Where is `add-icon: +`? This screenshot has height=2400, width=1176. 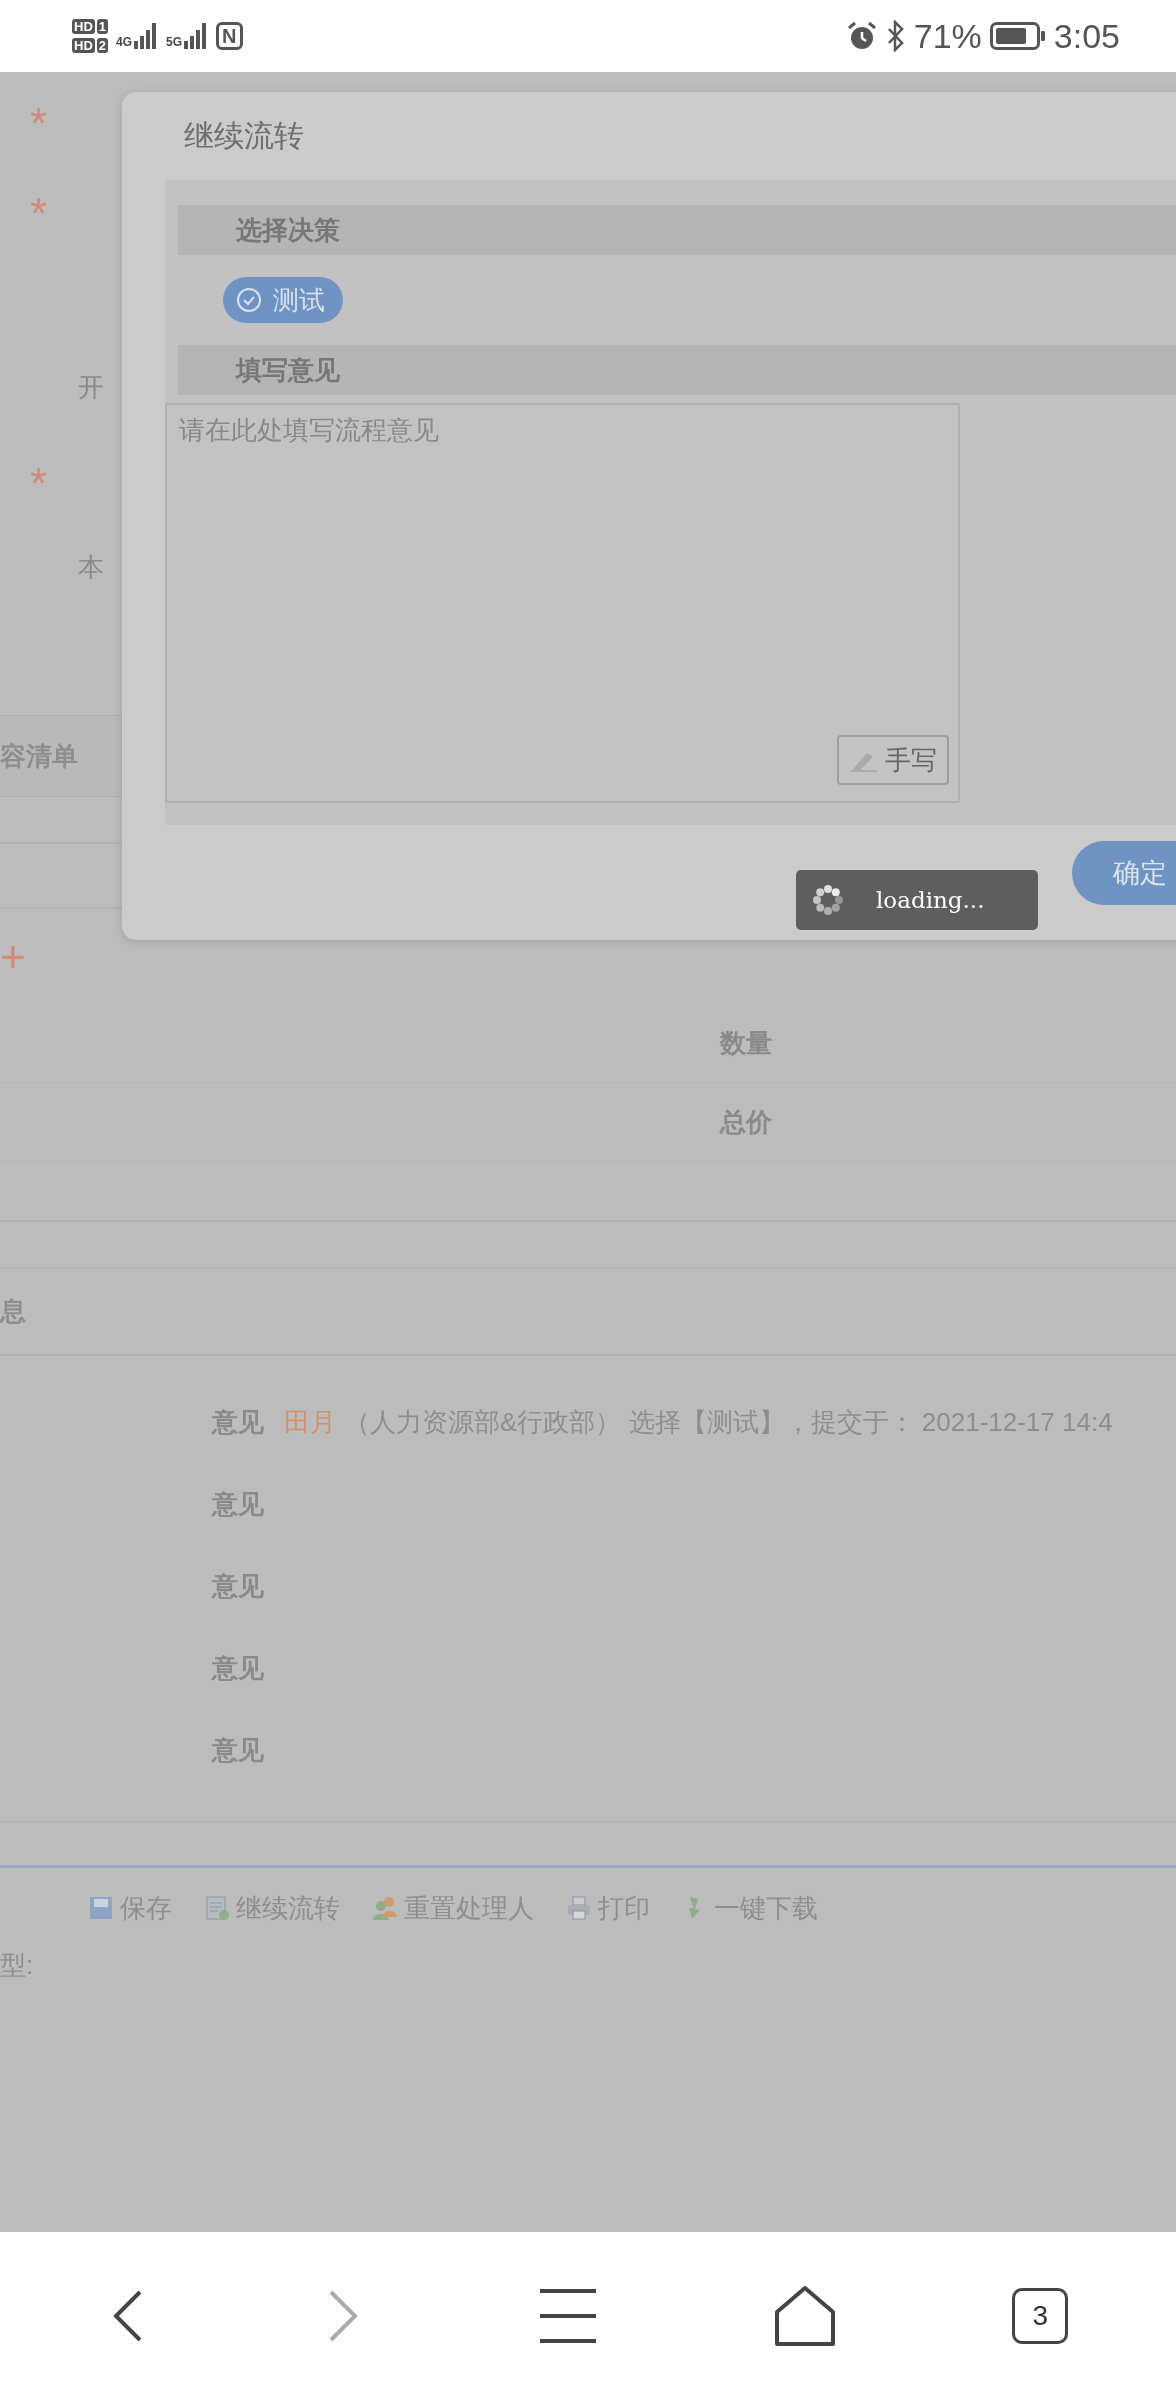
add-icon: + is located at coordinates (13, 956).